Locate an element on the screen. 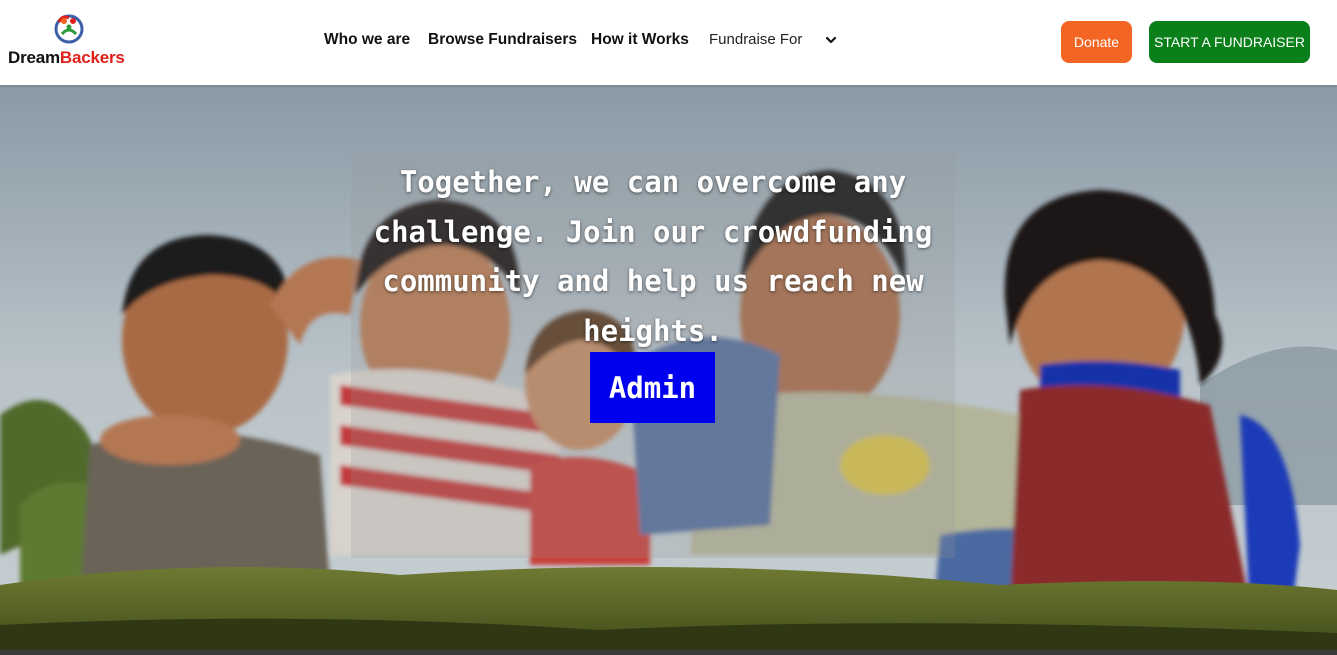  logo-text-dream: Dream is located at coordinates (34, 57).